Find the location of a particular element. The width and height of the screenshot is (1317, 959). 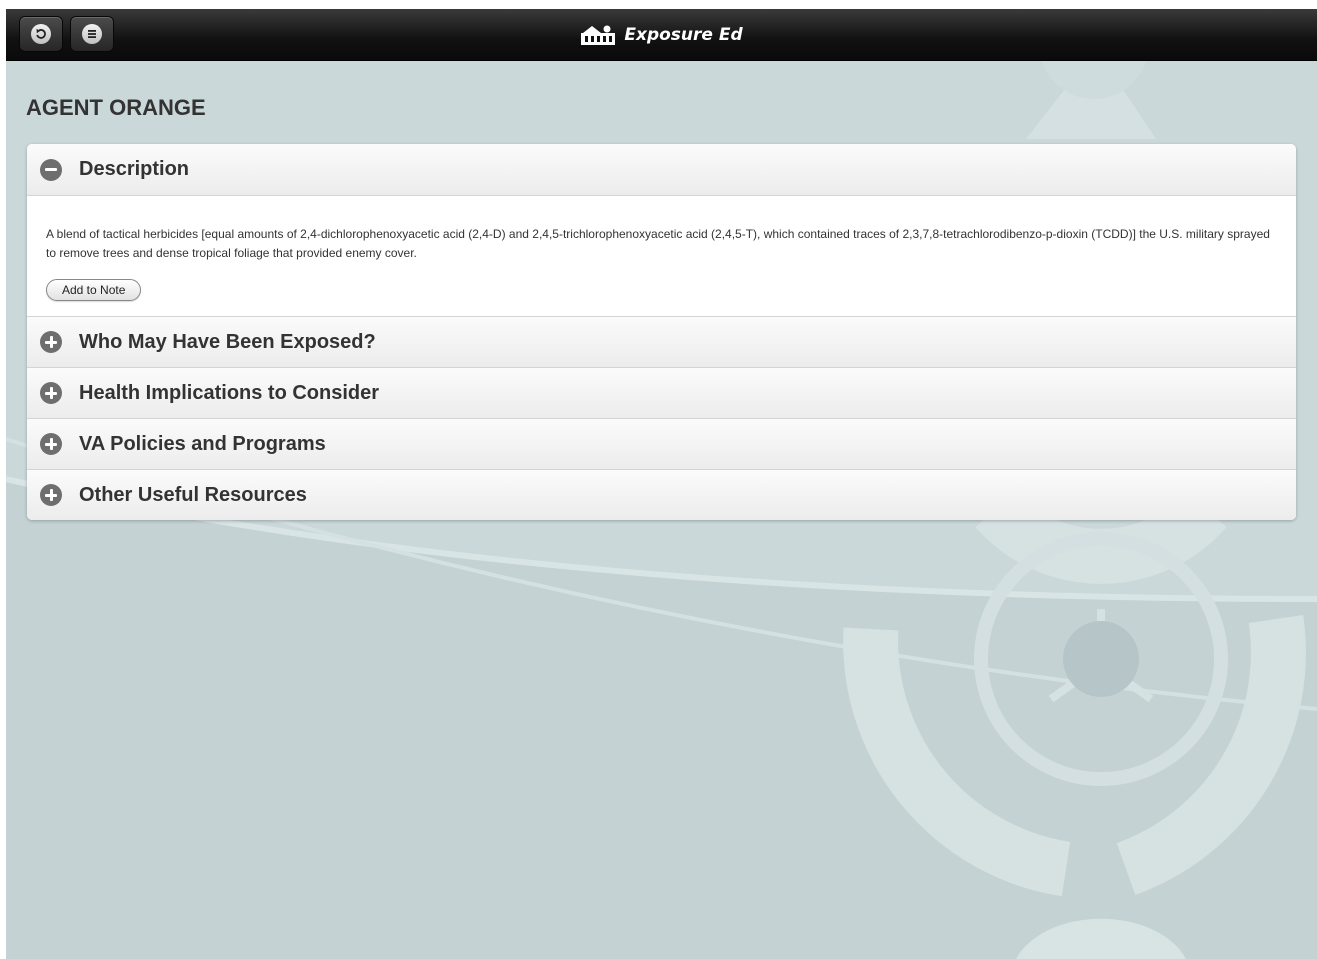

section-health-implications-header: Health Implications to Consider is located at coordinates (661, 392).